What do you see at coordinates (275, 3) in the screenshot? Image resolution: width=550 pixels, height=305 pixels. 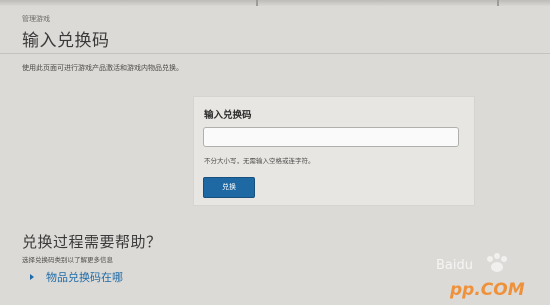 I see `top-navigation-bar` at bounding box center [275, 3].